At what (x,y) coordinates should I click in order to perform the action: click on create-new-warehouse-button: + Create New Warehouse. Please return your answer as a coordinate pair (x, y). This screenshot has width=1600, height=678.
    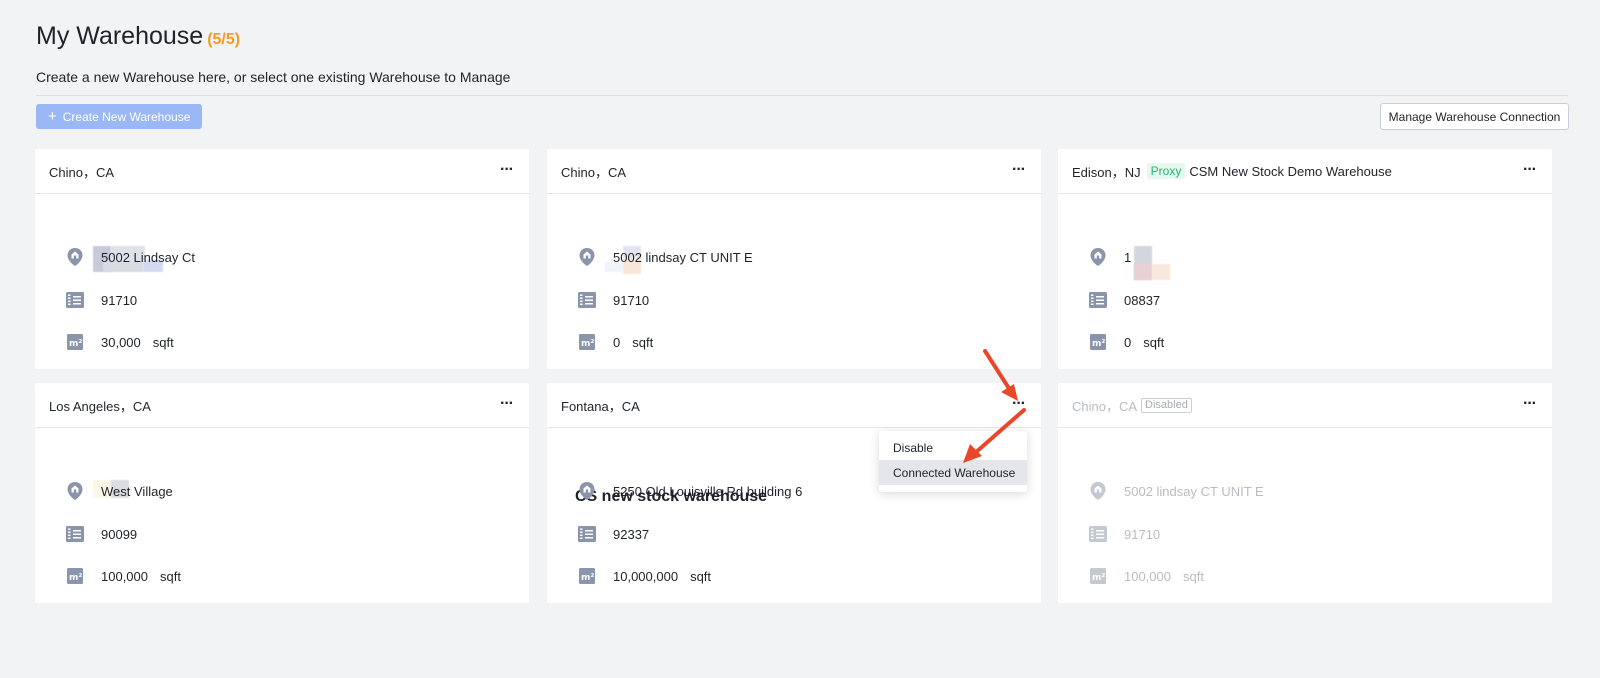
    Looking at the image, I should click on (119, 116).